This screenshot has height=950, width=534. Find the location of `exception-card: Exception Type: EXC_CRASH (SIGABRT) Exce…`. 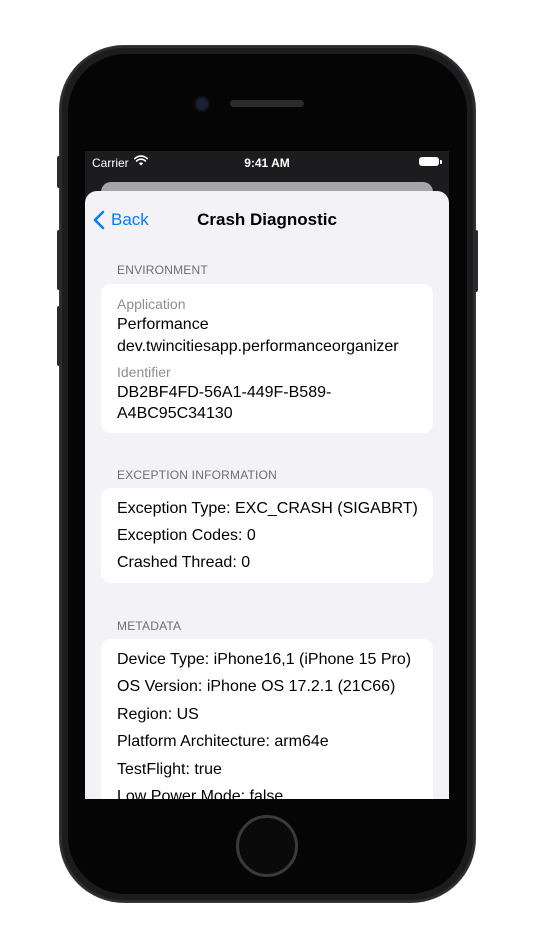

exception-card: Exception Type: EXC_CRASH (SIGABRT) Exce… is located at coordinates (267, 535).